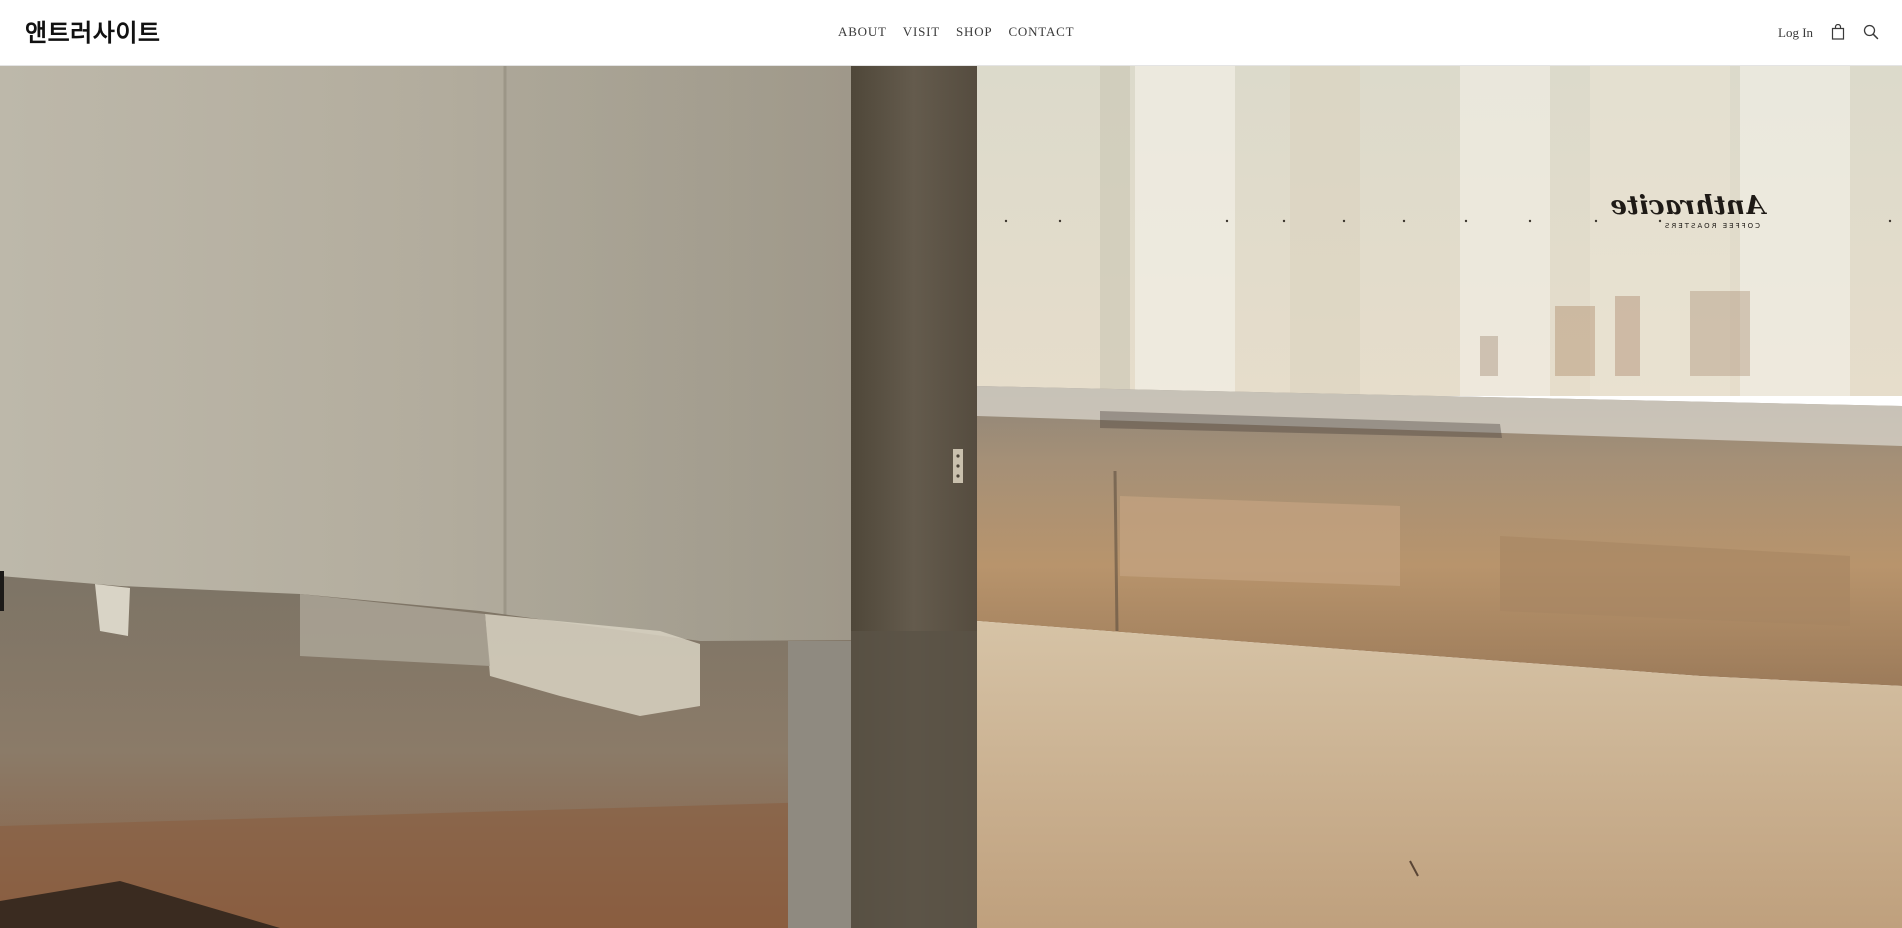  Describe the element at coordinates (921, 32) in the screenshot. I see `nav-item-visit: VISIT` at that location.